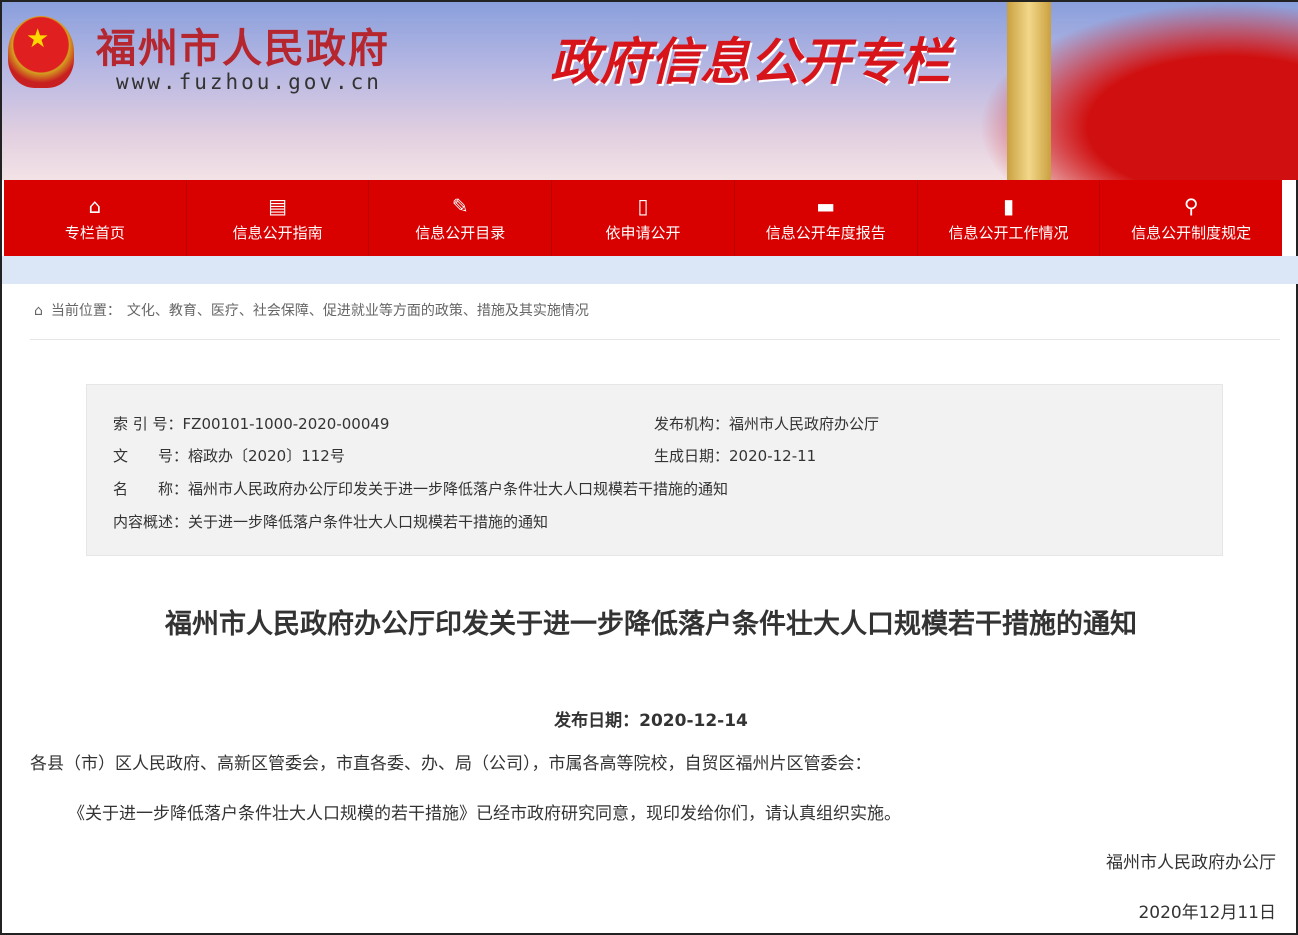  What do you see at coordinates (229, 456) in the screenshot?
I see `document-number: 文 号：榕政办〔2020〕112号` at bounding box center [229, 456].